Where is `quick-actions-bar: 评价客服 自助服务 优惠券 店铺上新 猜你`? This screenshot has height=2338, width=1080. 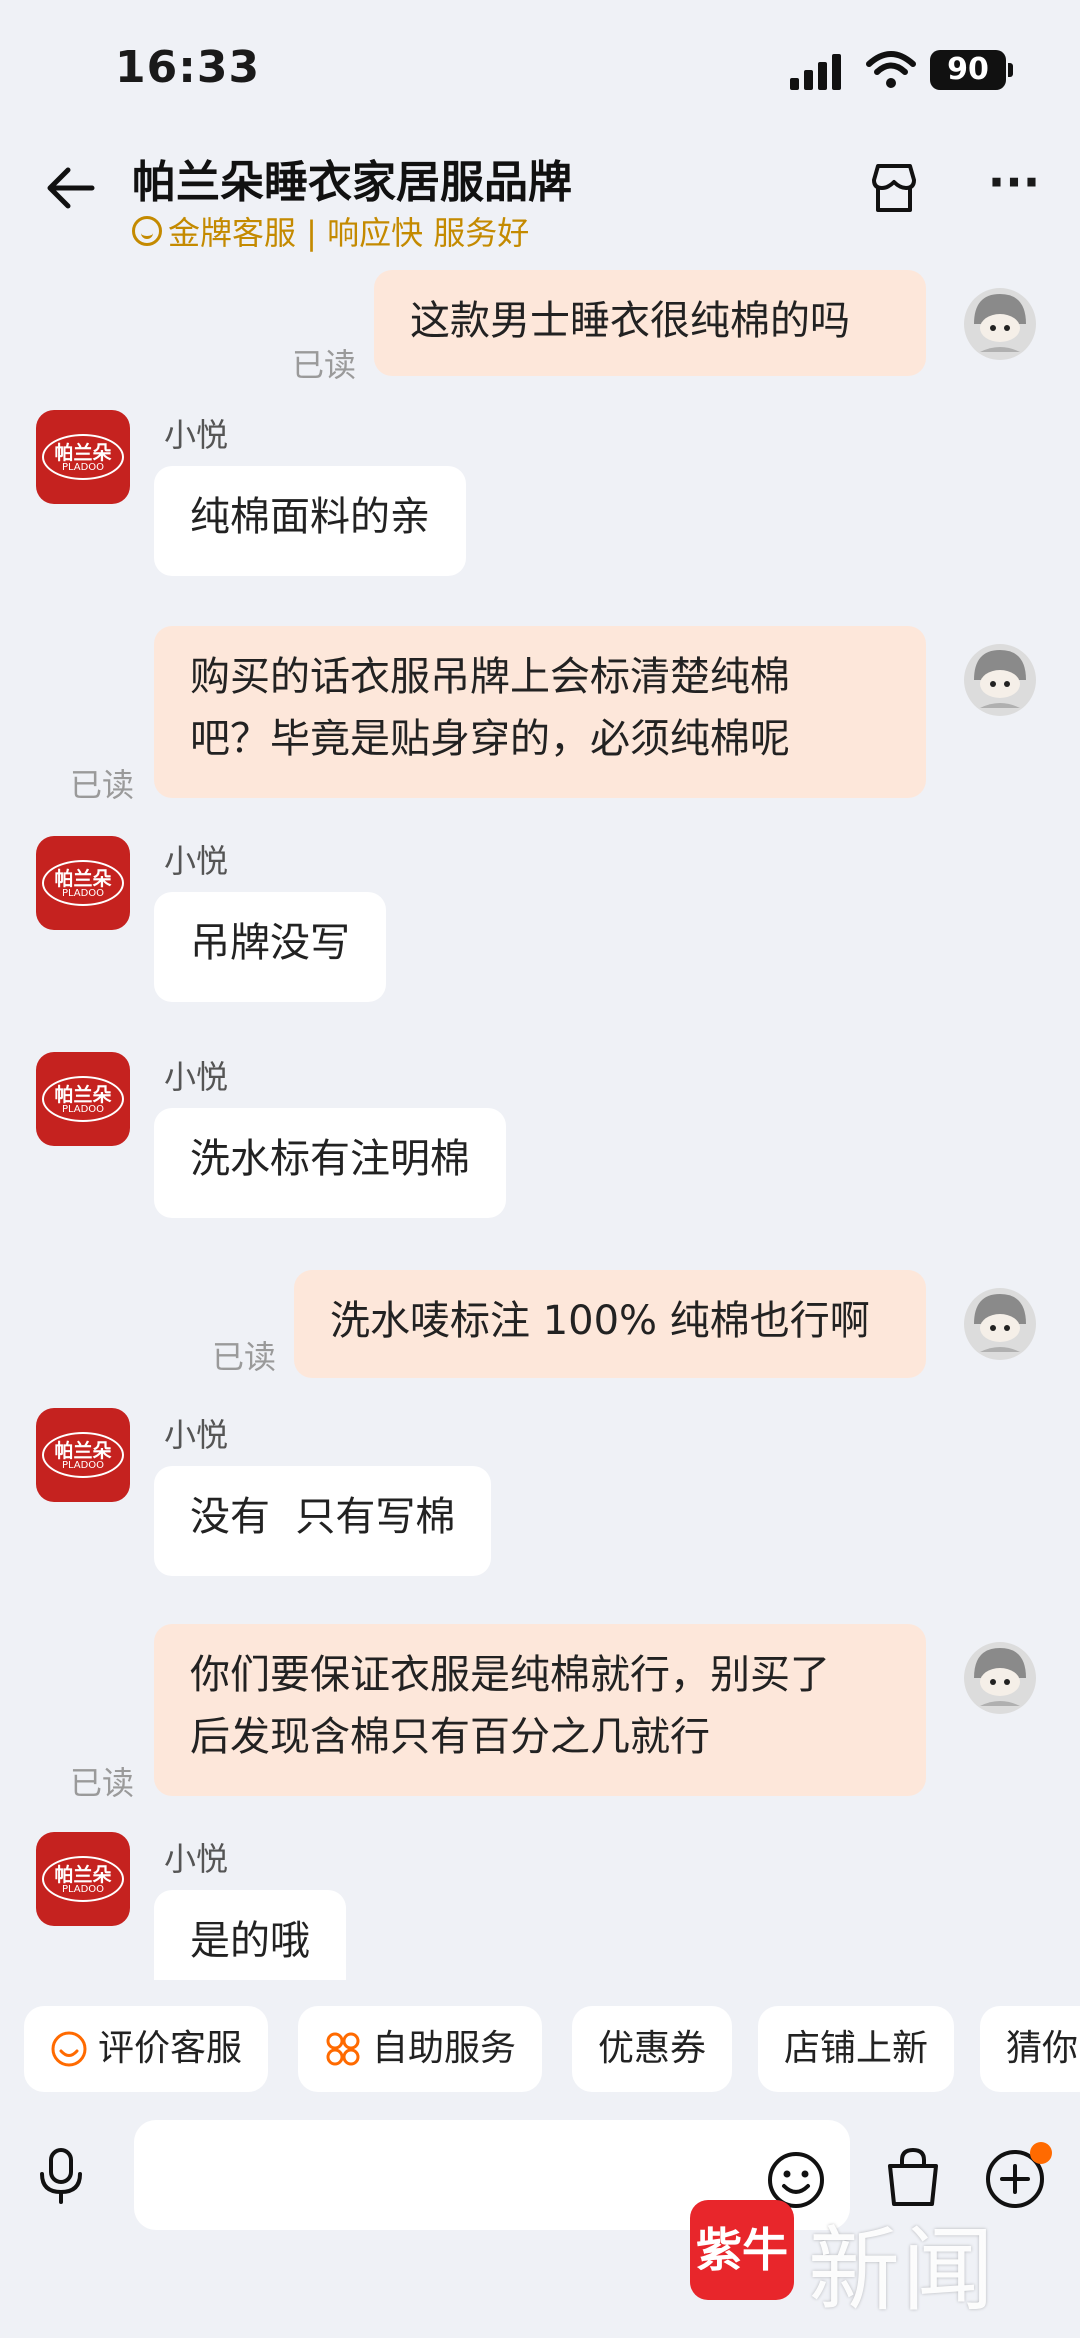 quick-actions-bar: 评价客服 自助服务 优惠券 店铺上新 猜你 is located at coordinates (540, 2048).